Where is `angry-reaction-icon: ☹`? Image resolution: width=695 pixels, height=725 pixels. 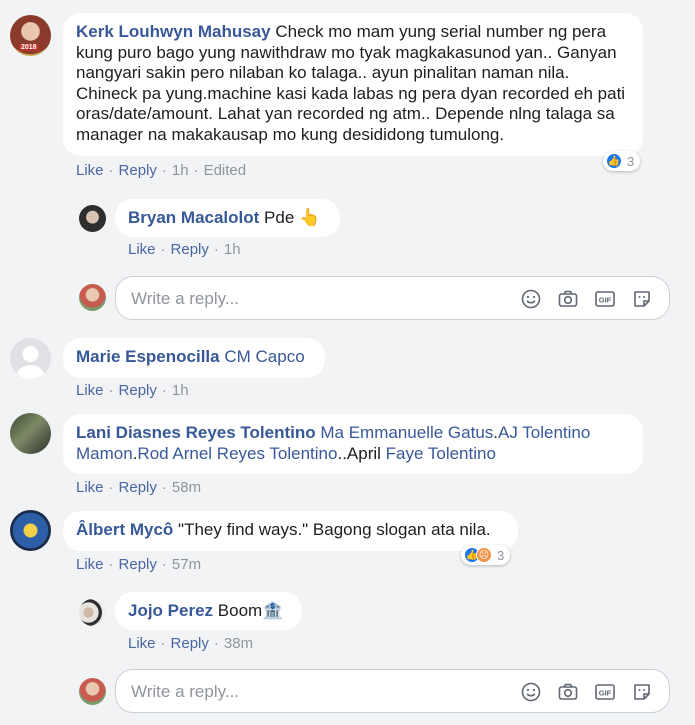
angry-reaction-icon: ☹ is located at coordinates (484, 555).